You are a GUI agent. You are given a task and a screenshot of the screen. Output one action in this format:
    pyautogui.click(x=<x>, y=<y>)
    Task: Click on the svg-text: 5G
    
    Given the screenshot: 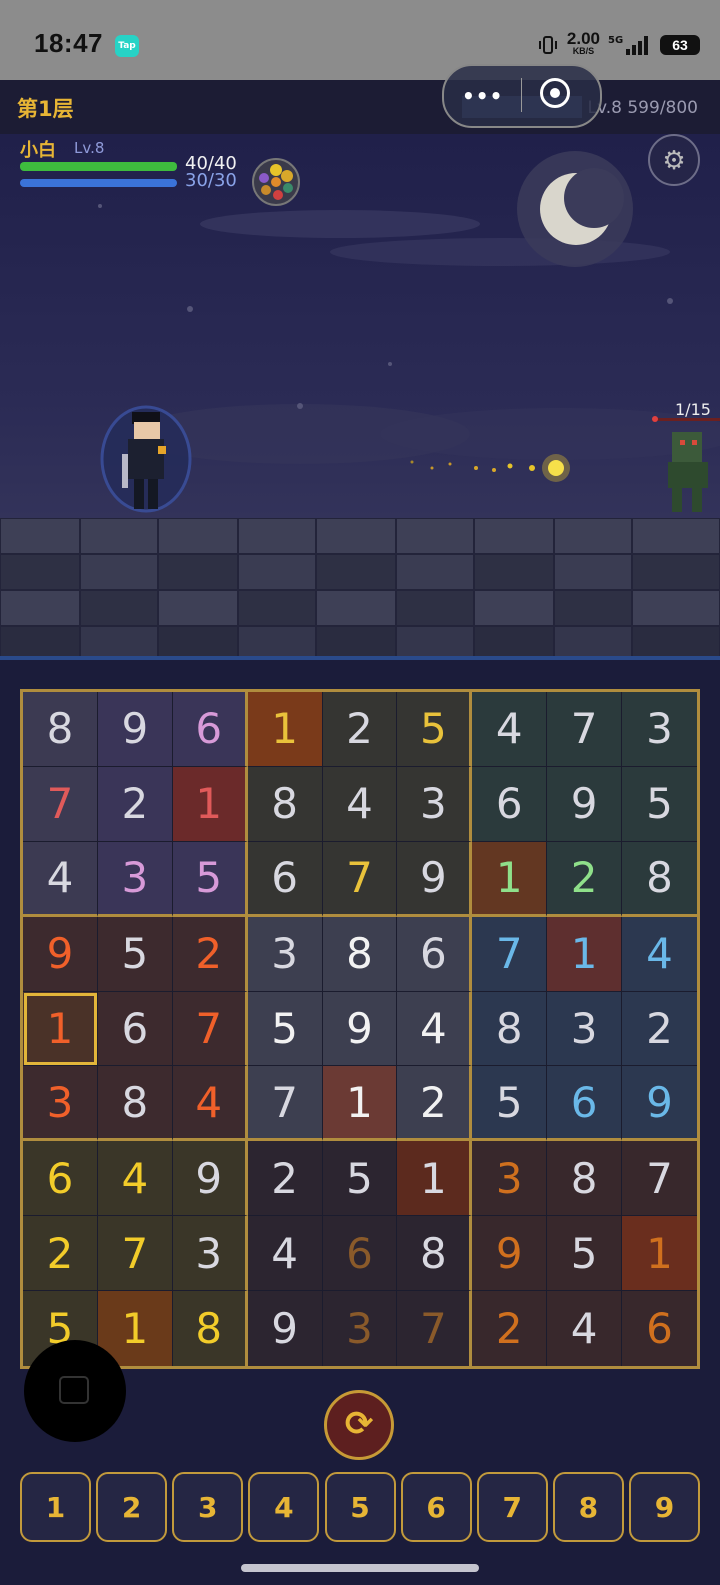 What is the action you would take?
    pyautogui.click(x=615, y=40)
    